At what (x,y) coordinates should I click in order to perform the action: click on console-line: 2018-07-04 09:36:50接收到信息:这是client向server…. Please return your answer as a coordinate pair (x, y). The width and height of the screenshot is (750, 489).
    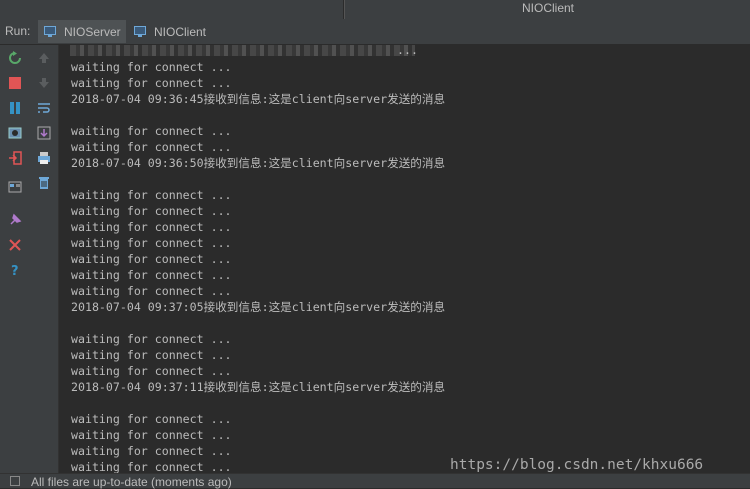
    Looking at the image, I should click on (258, 163).